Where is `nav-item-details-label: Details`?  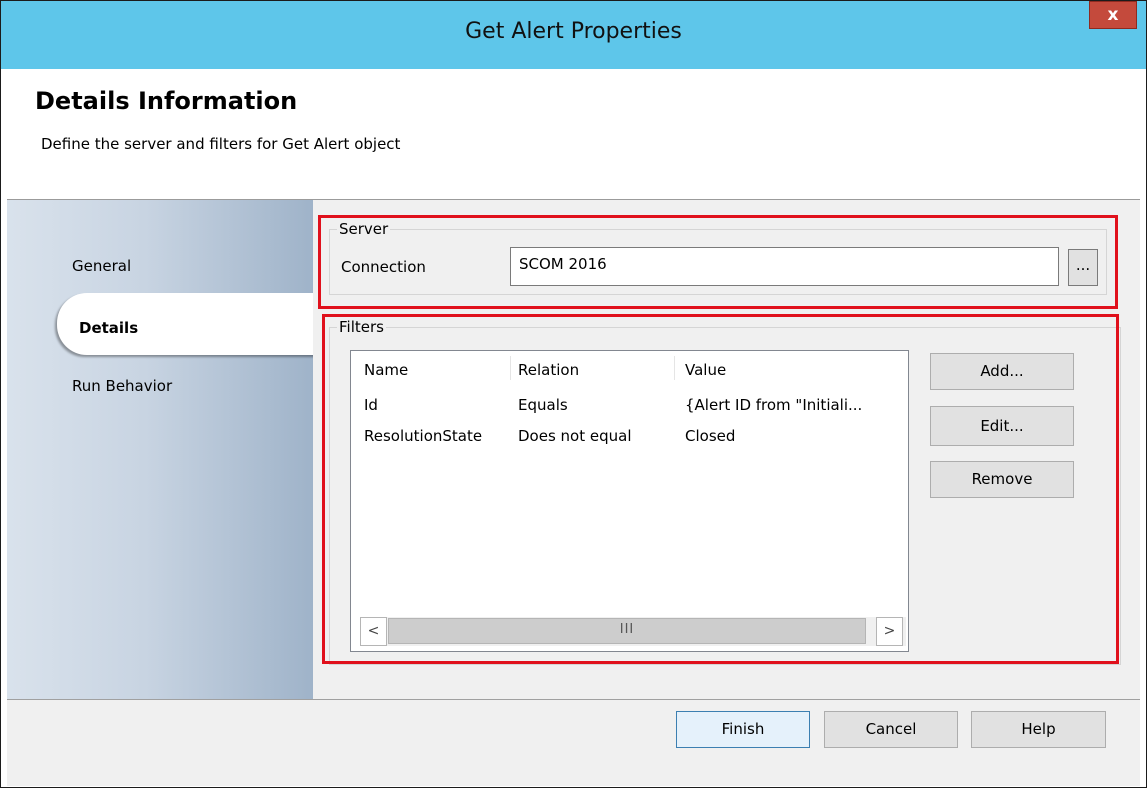 nav-item-details-label: Details is located at coordinates (109, 328).